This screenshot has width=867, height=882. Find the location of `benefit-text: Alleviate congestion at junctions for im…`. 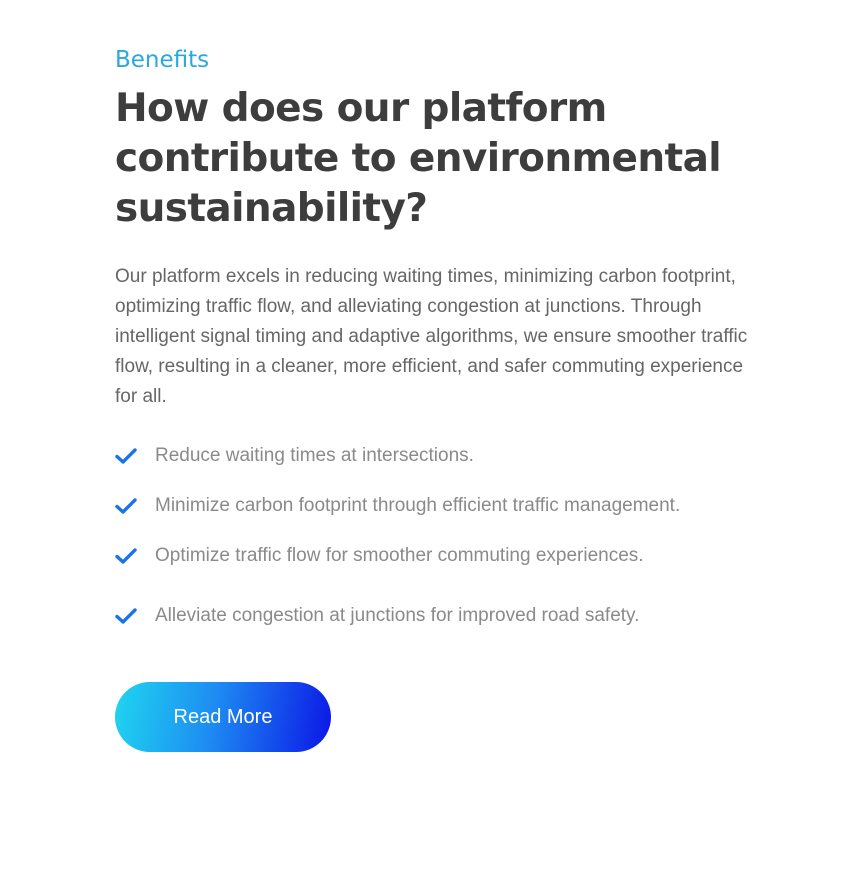

benefit-text: Alleviate congestion at junctions for im… is located at coordinates (397, 615).